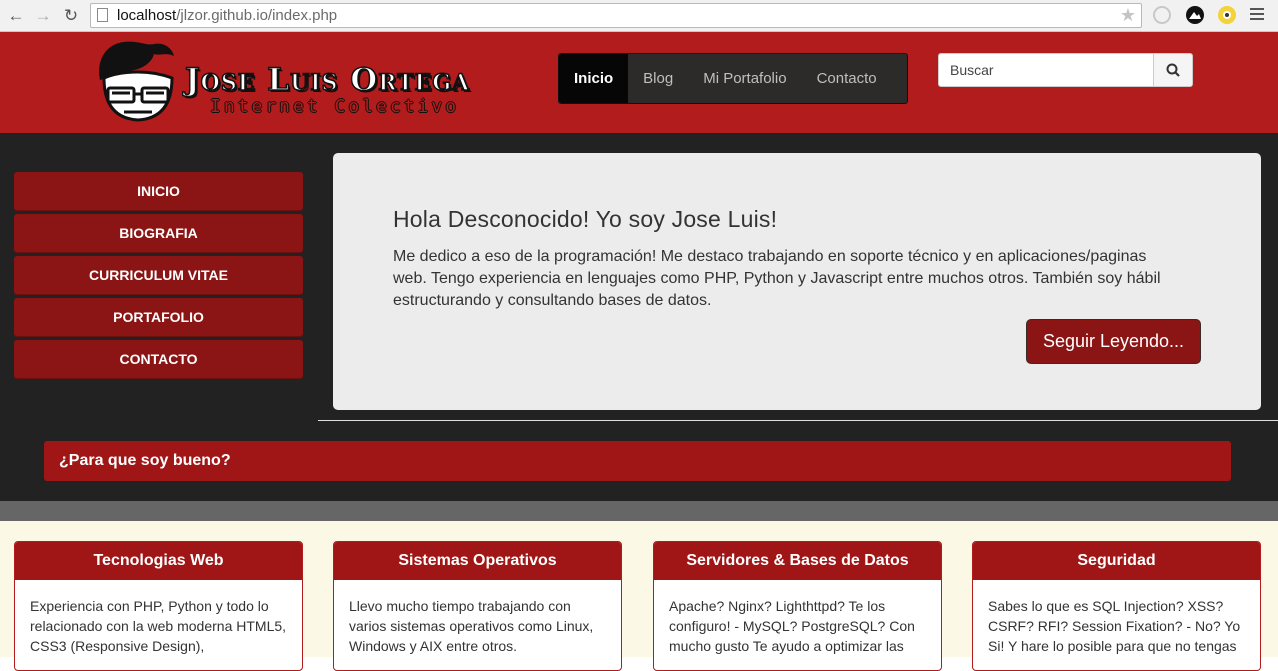 This screenshot has width=1278, height=671. I want to click on bookmark-star-icon: ★, so click(1128, 15).